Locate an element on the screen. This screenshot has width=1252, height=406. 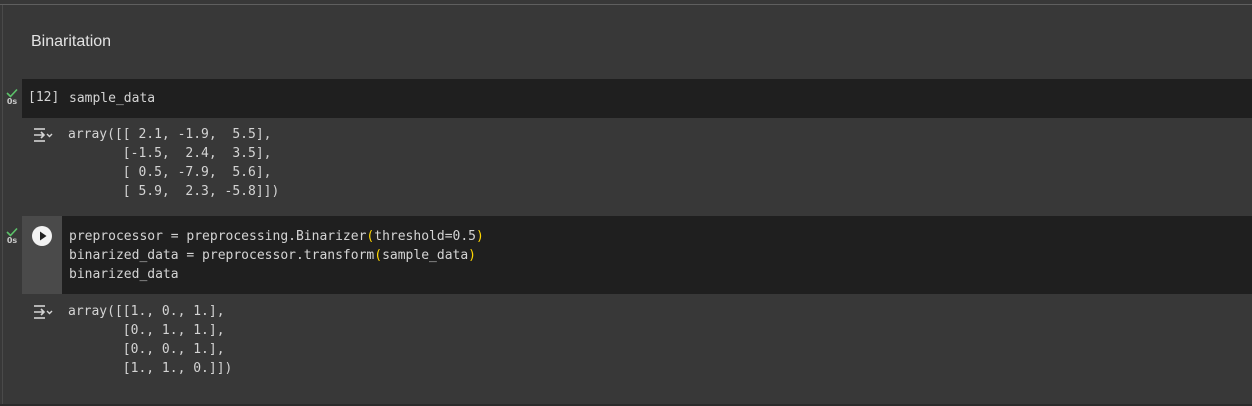
output-line: array([[ 2.1, -1.9, 5.5], is located at coordinates (170, 134).